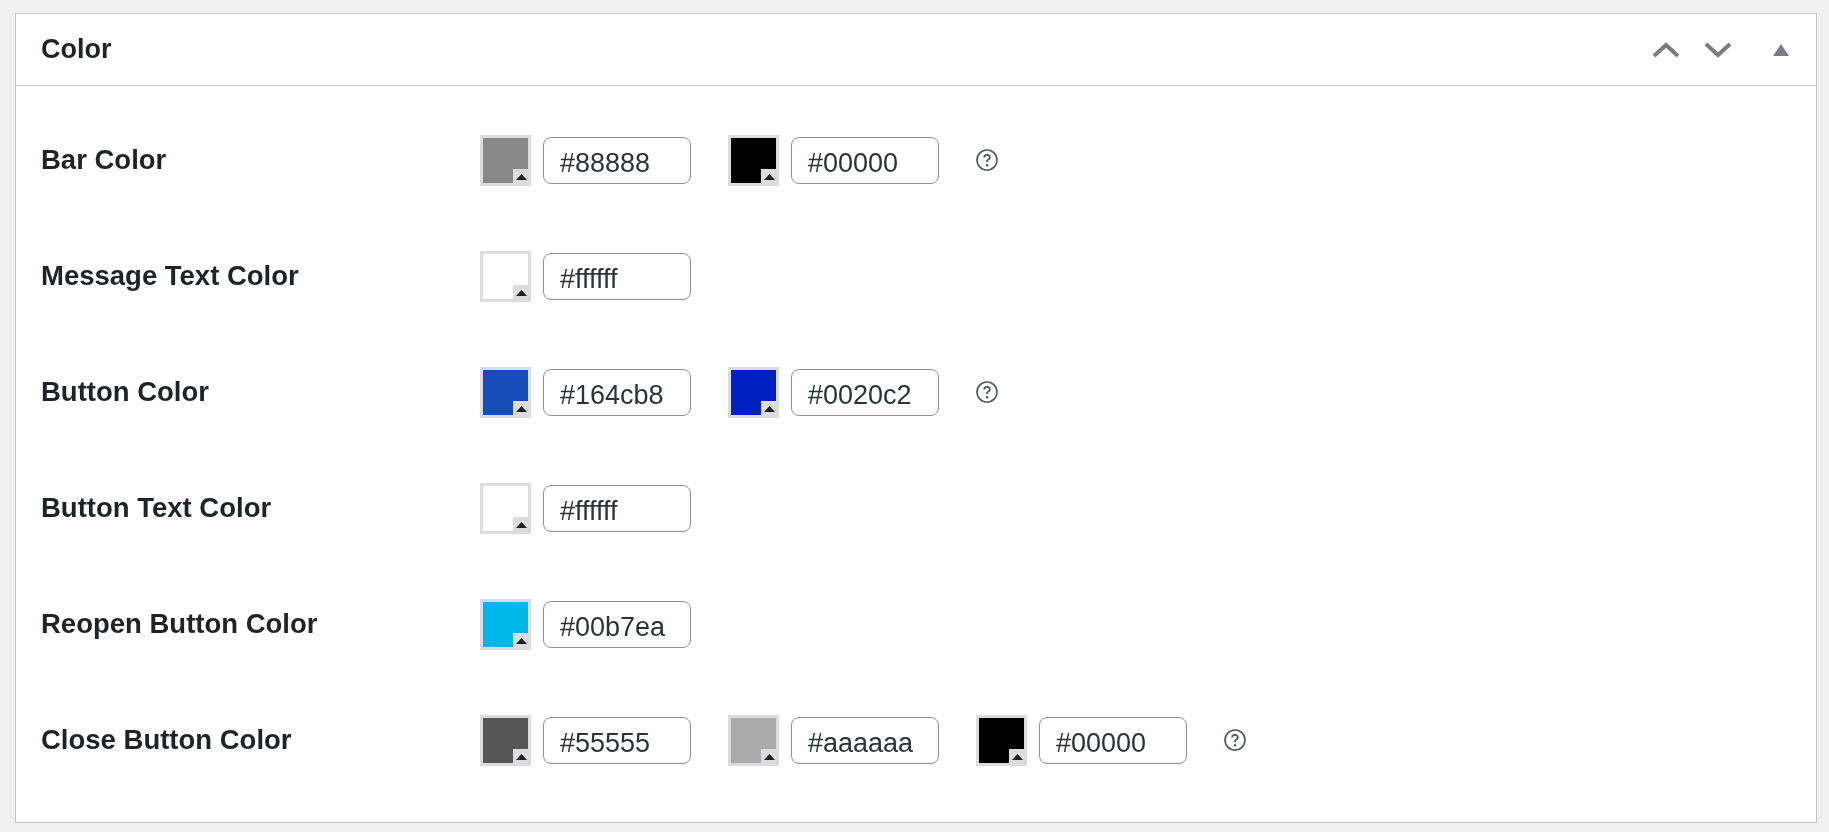 This screenshot has width=1829, height=832. Describe the element at coordinates (104, 160) in the screenshot. I see `setting-label: Bar Color` at that location.